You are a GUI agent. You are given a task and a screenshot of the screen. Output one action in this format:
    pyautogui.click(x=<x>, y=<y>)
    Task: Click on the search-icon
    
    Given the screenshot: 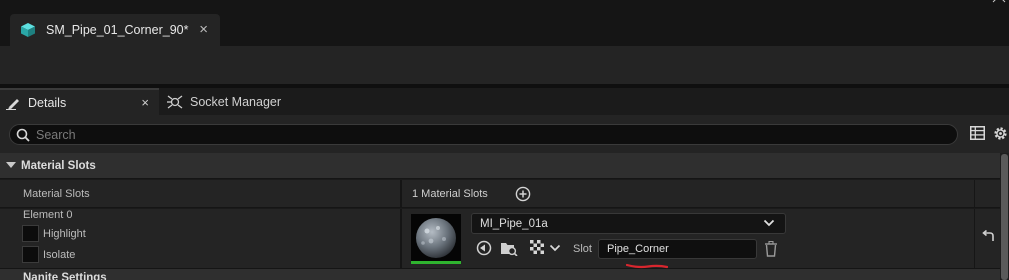 What is the action you would take?
    pyautogui.click(x=23, y=135)
    